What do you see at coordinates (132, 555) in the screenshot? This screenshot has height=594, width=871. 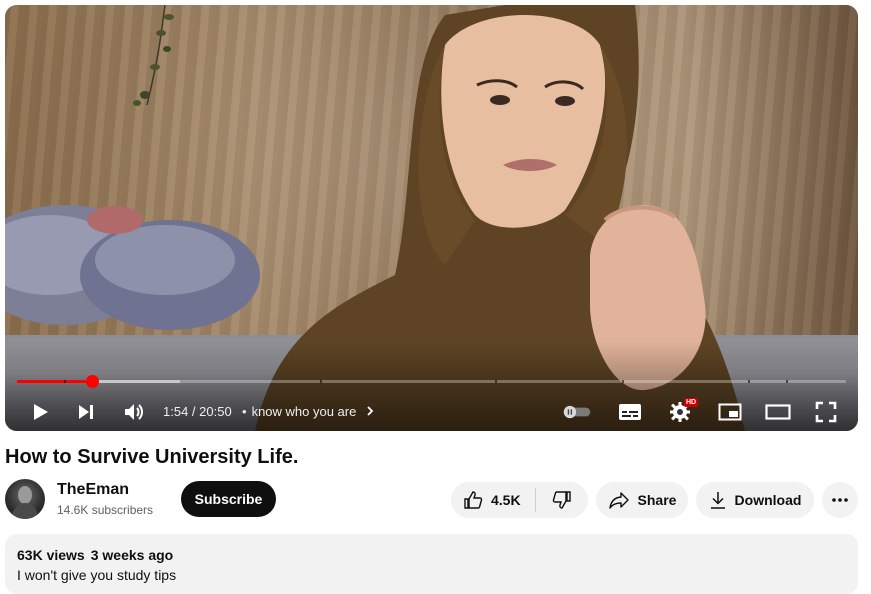 I see `upload-date: 3 weeks ago` at bounding box center [132, 555].